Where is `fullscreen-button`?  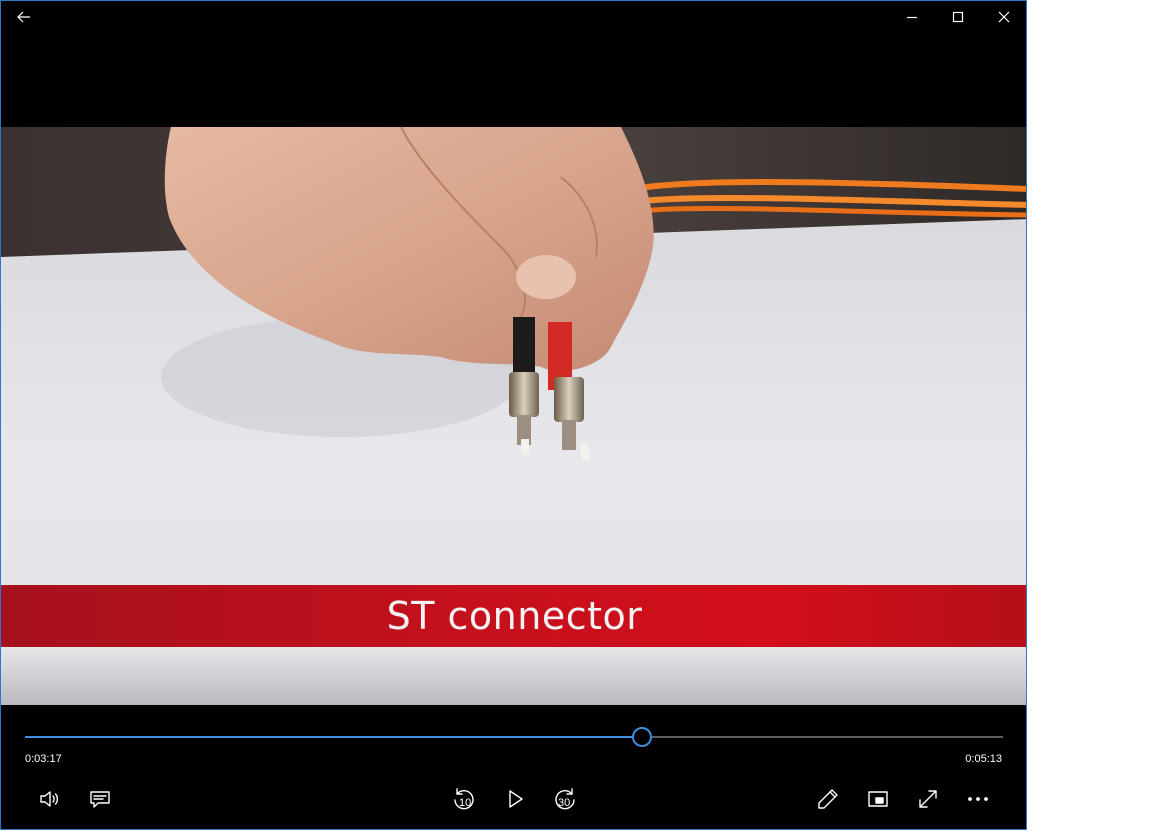 fullscreen-button is located at coordinates (928, 799).